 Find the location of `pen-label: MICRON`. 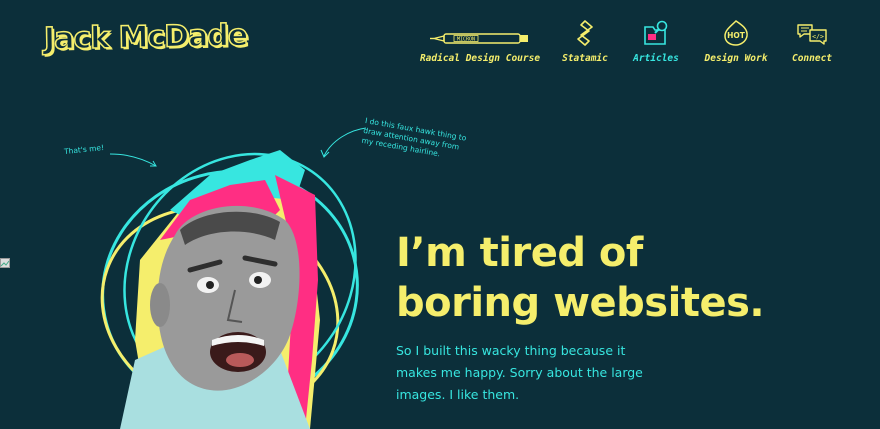

pen-label: MICRON is located at coordinates (466, 39).